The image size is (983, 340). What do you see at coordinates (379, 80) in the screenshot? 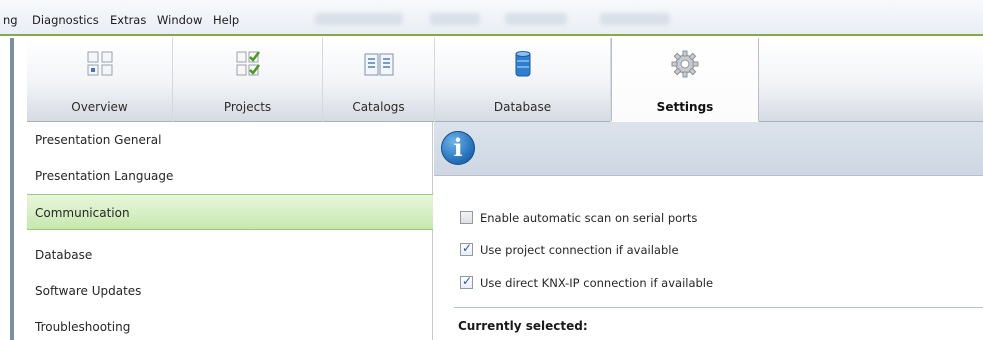
I see `tab-catalogs: Catalogs` at bounding box center [379, 80].